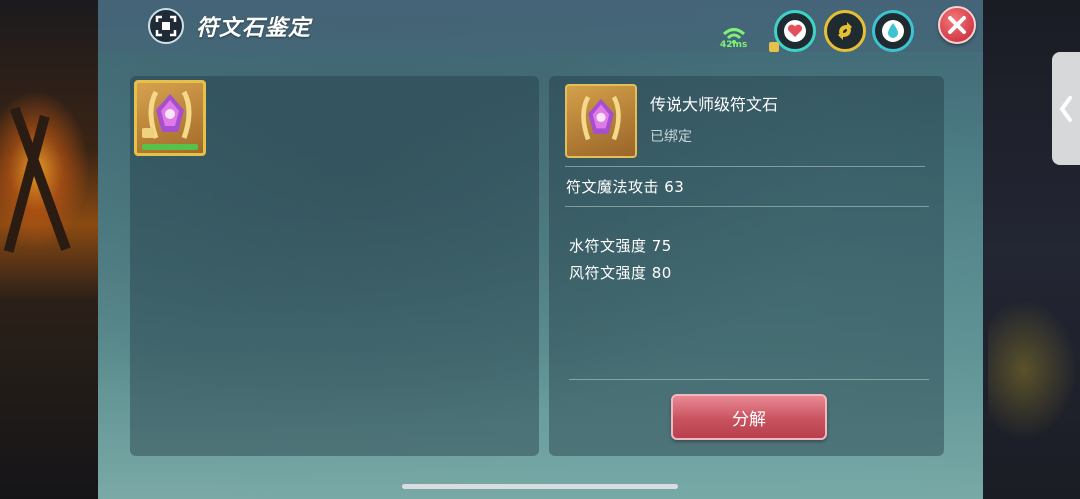 This screenshot has width=1080, height=499. Describe the element at coordinates (620, 273) in the screenshot. I see `sub-attribute: 风符文强度 80` at that location.